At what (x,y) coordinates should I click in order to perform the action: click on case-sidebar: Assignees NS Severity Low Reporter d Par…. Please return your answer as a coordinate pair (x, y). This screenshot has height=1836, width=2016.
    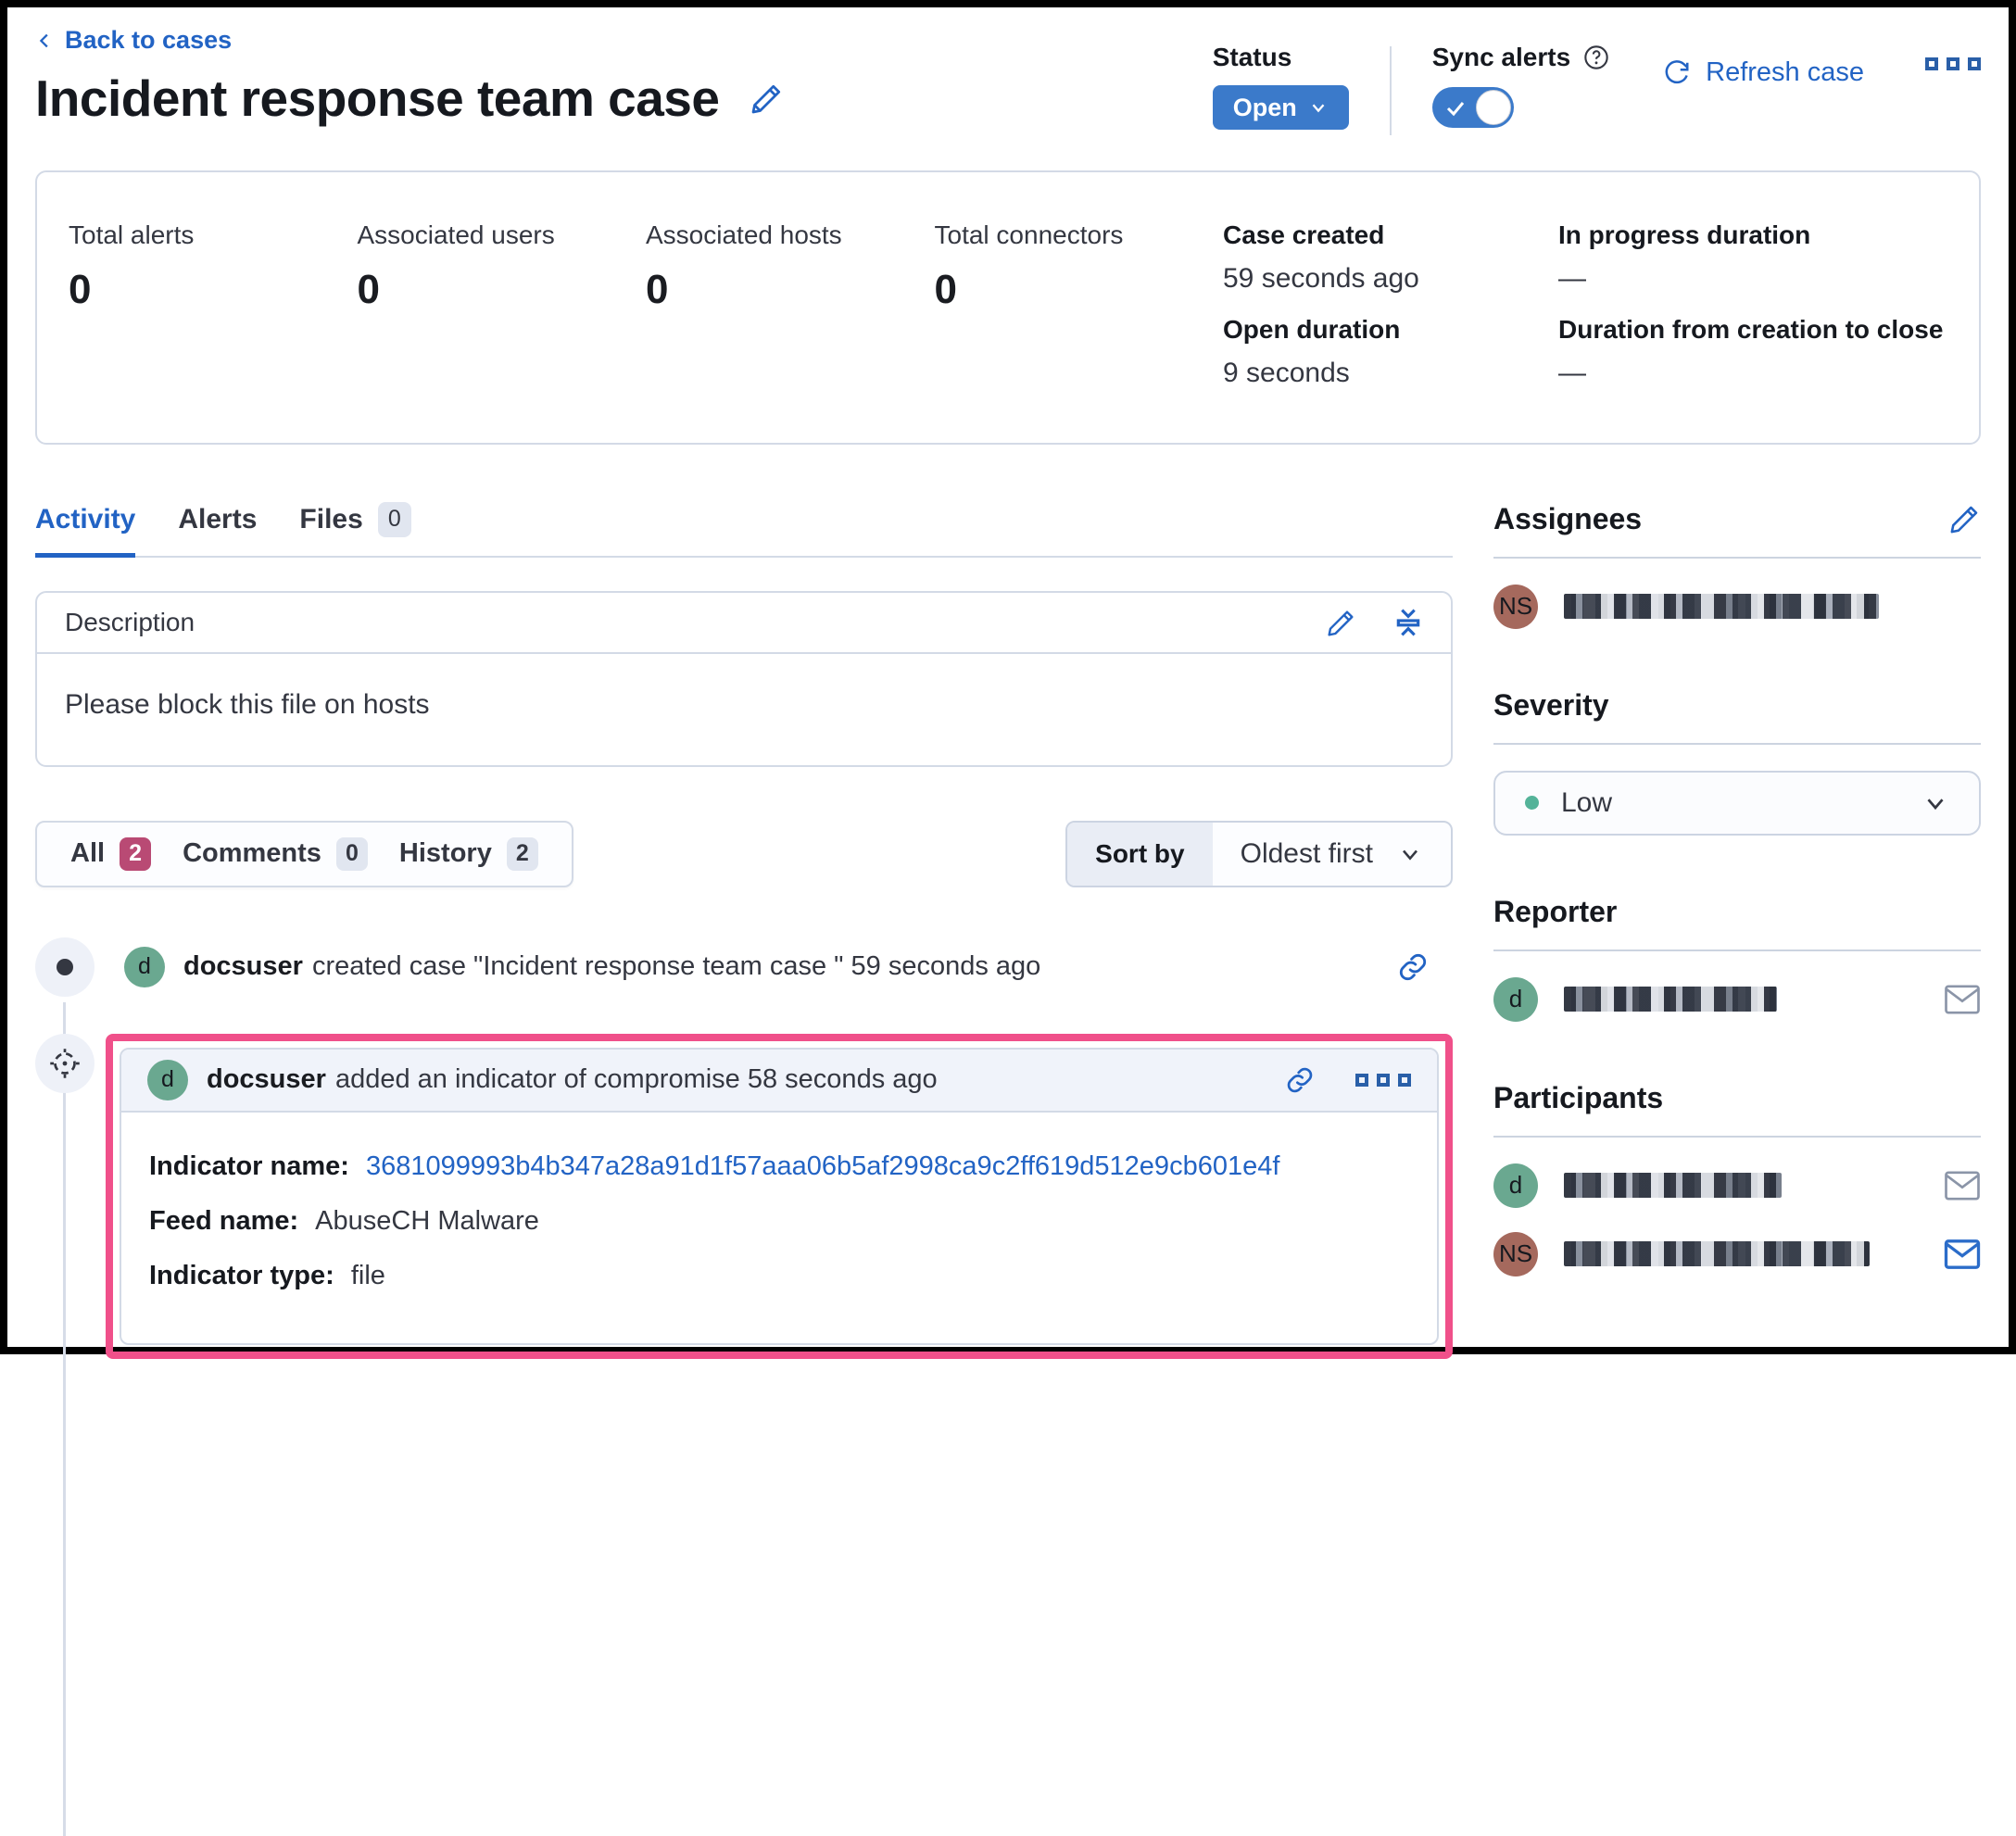
    Looking at the image, I should click on (1737, 930).